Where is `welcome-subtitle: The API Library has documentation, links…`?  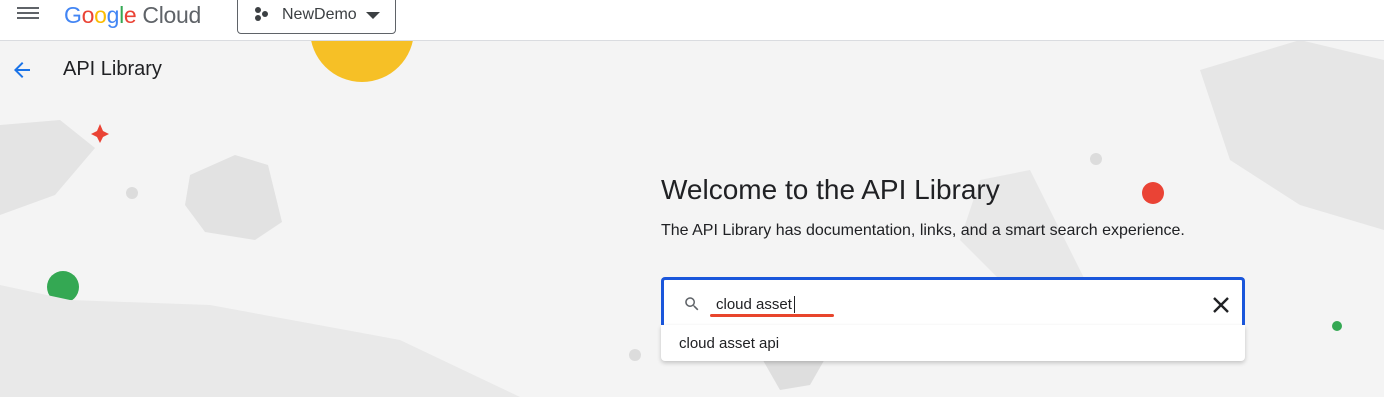 welcome-subtitle: The API Library has documentation, links… is located at coordinates (923, 230).